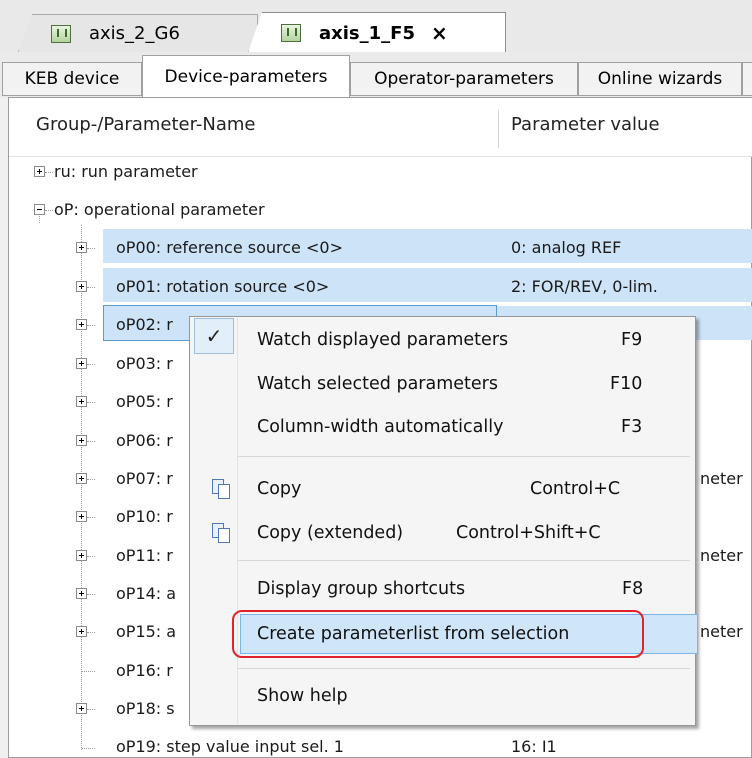  I want to click on column-header-value: Parameter value, so click(585, 124).